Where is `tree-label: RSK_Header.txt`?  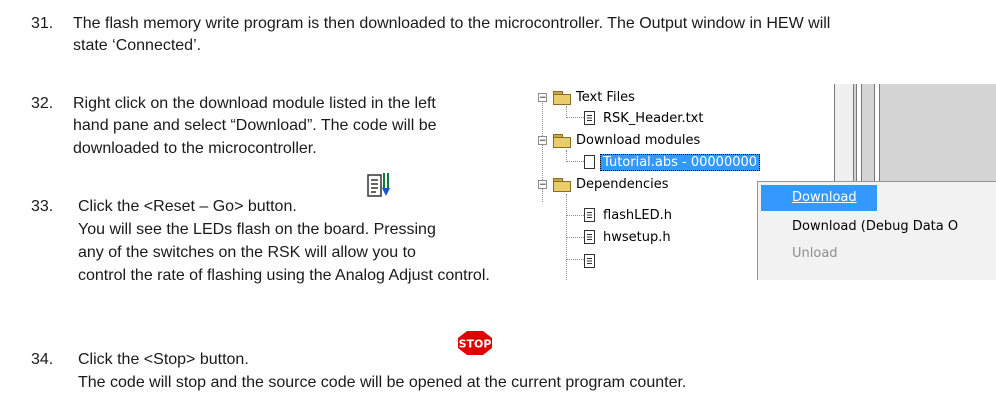 tree-label: RSK_Header.txt is located at coordinates (653, 118).